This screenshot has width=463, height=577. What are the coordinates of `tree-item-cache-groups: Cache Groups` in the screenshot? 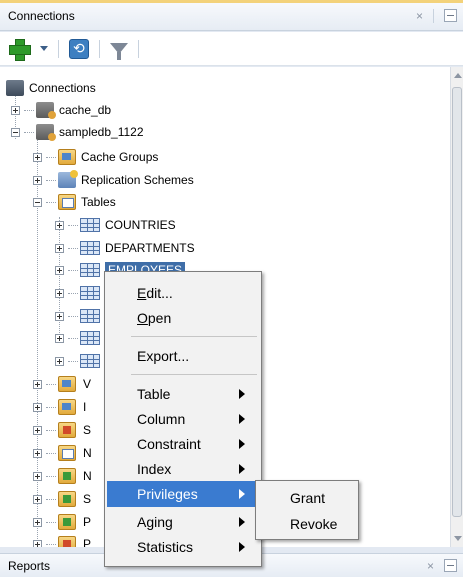 It's located at (95, 157).